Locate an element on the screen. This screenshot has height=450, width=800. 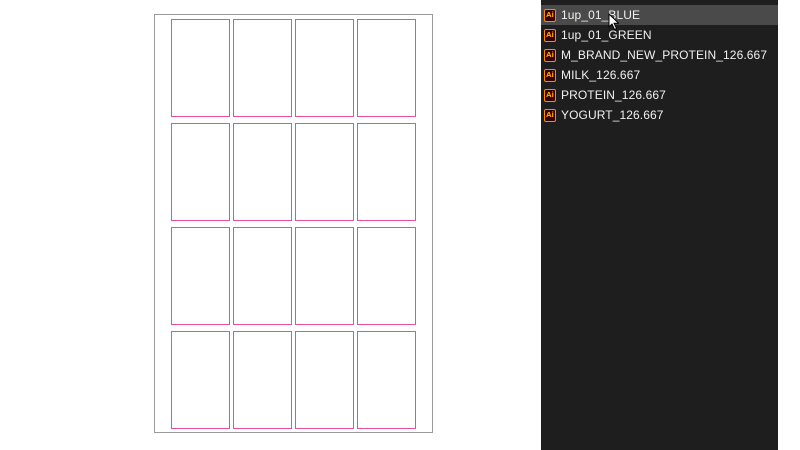
file-item: Ai 1up_01_BLUE is located at coordinates (659, 15).